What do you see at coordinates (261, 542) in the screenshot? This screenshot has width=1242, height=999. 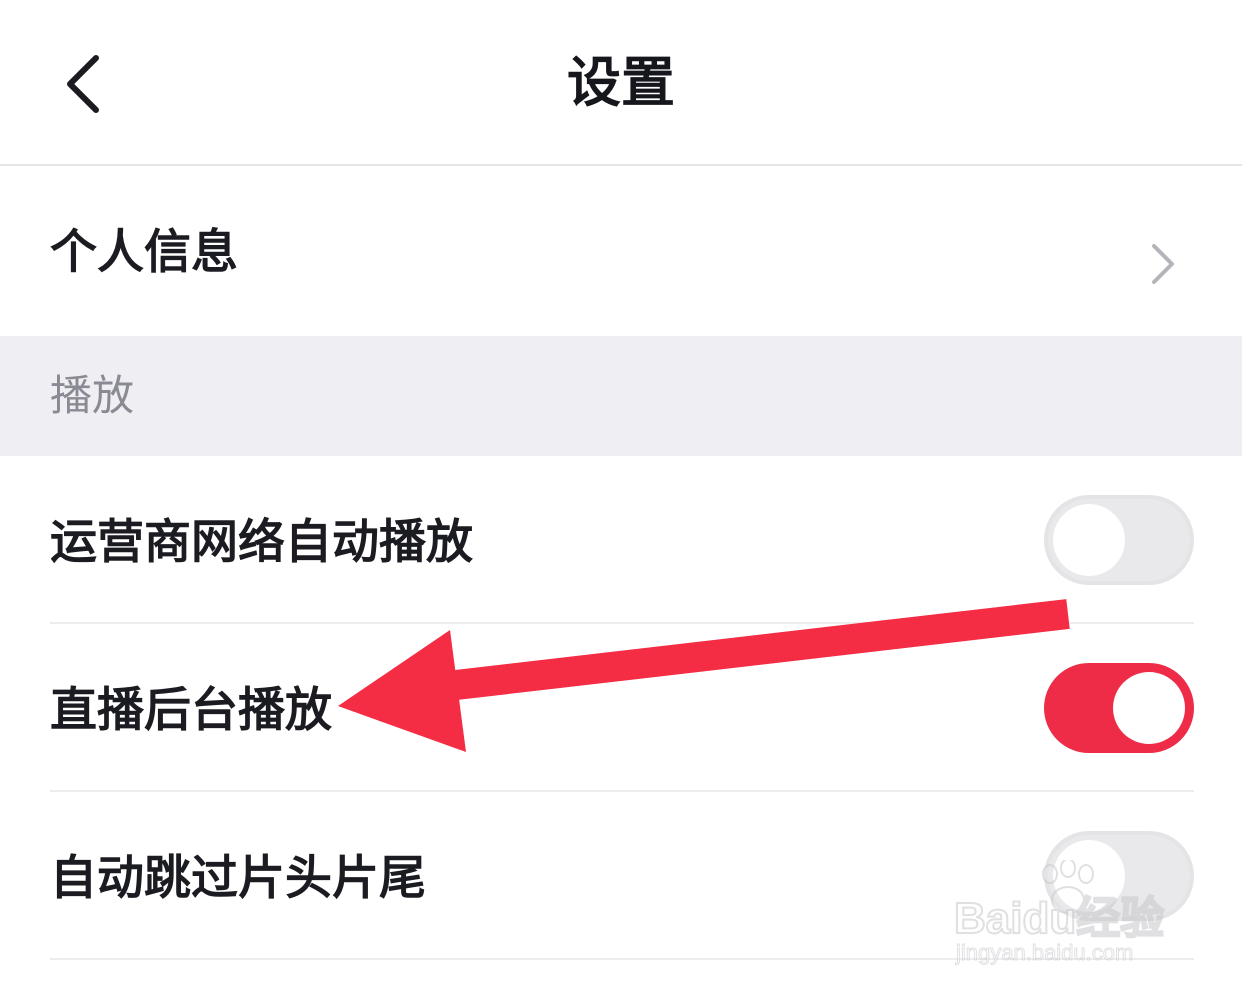 I see `setting-label: 运营商网络自动播放` at bounding box center [261, 542].